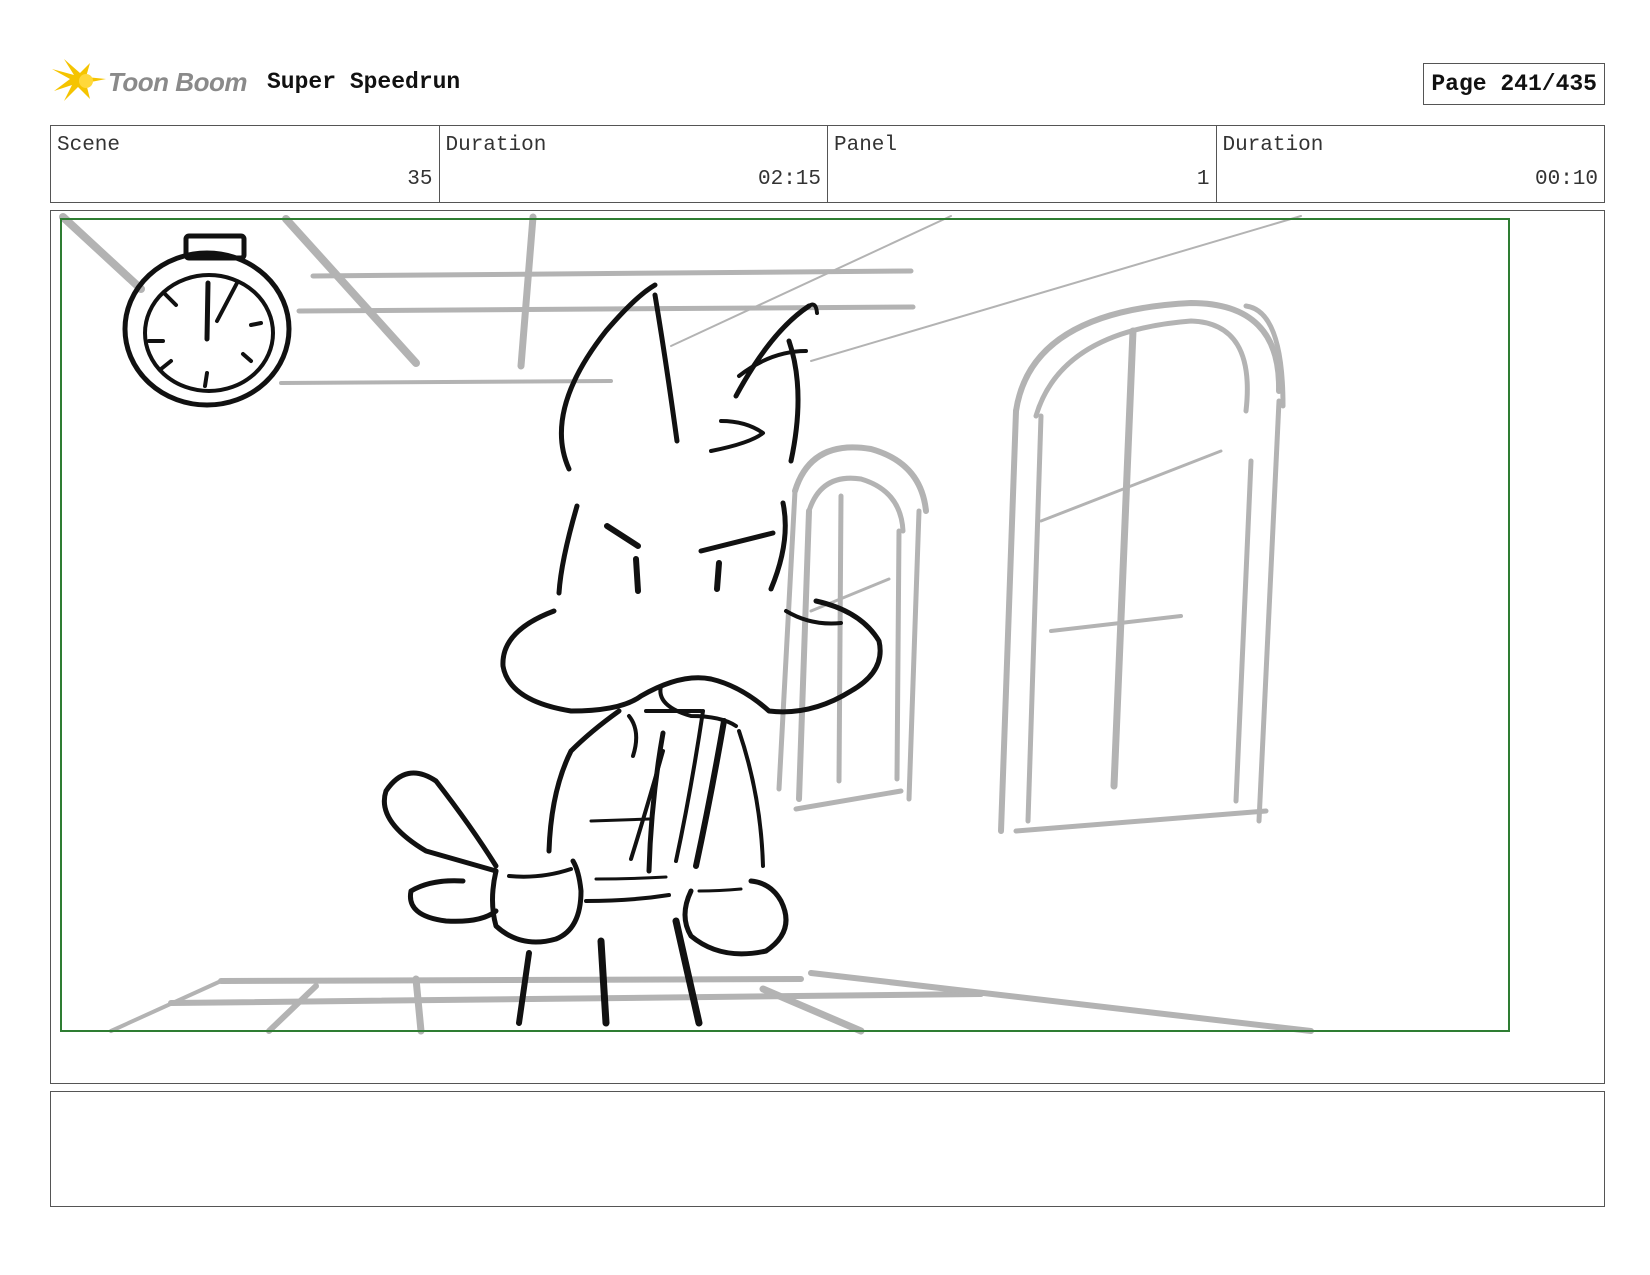 Image resolution: width=1650 pixels, height=1275 pixels. I want to click on page-counter: Page 241/435, so click(1514, 84).